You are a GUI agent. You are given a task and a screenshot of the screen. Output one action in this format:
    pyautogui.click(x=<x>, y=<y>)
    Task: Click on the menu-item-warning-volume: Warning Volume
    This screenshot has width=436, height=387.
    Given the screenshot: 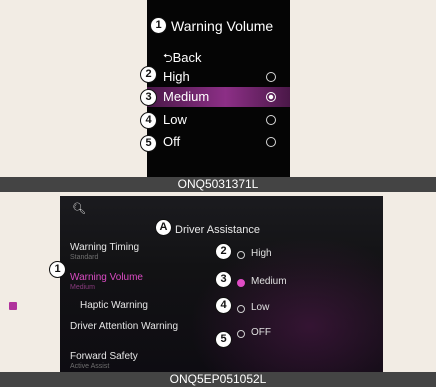 What is the action you would take?
    pyautogui.click(x=106, y=277)
    